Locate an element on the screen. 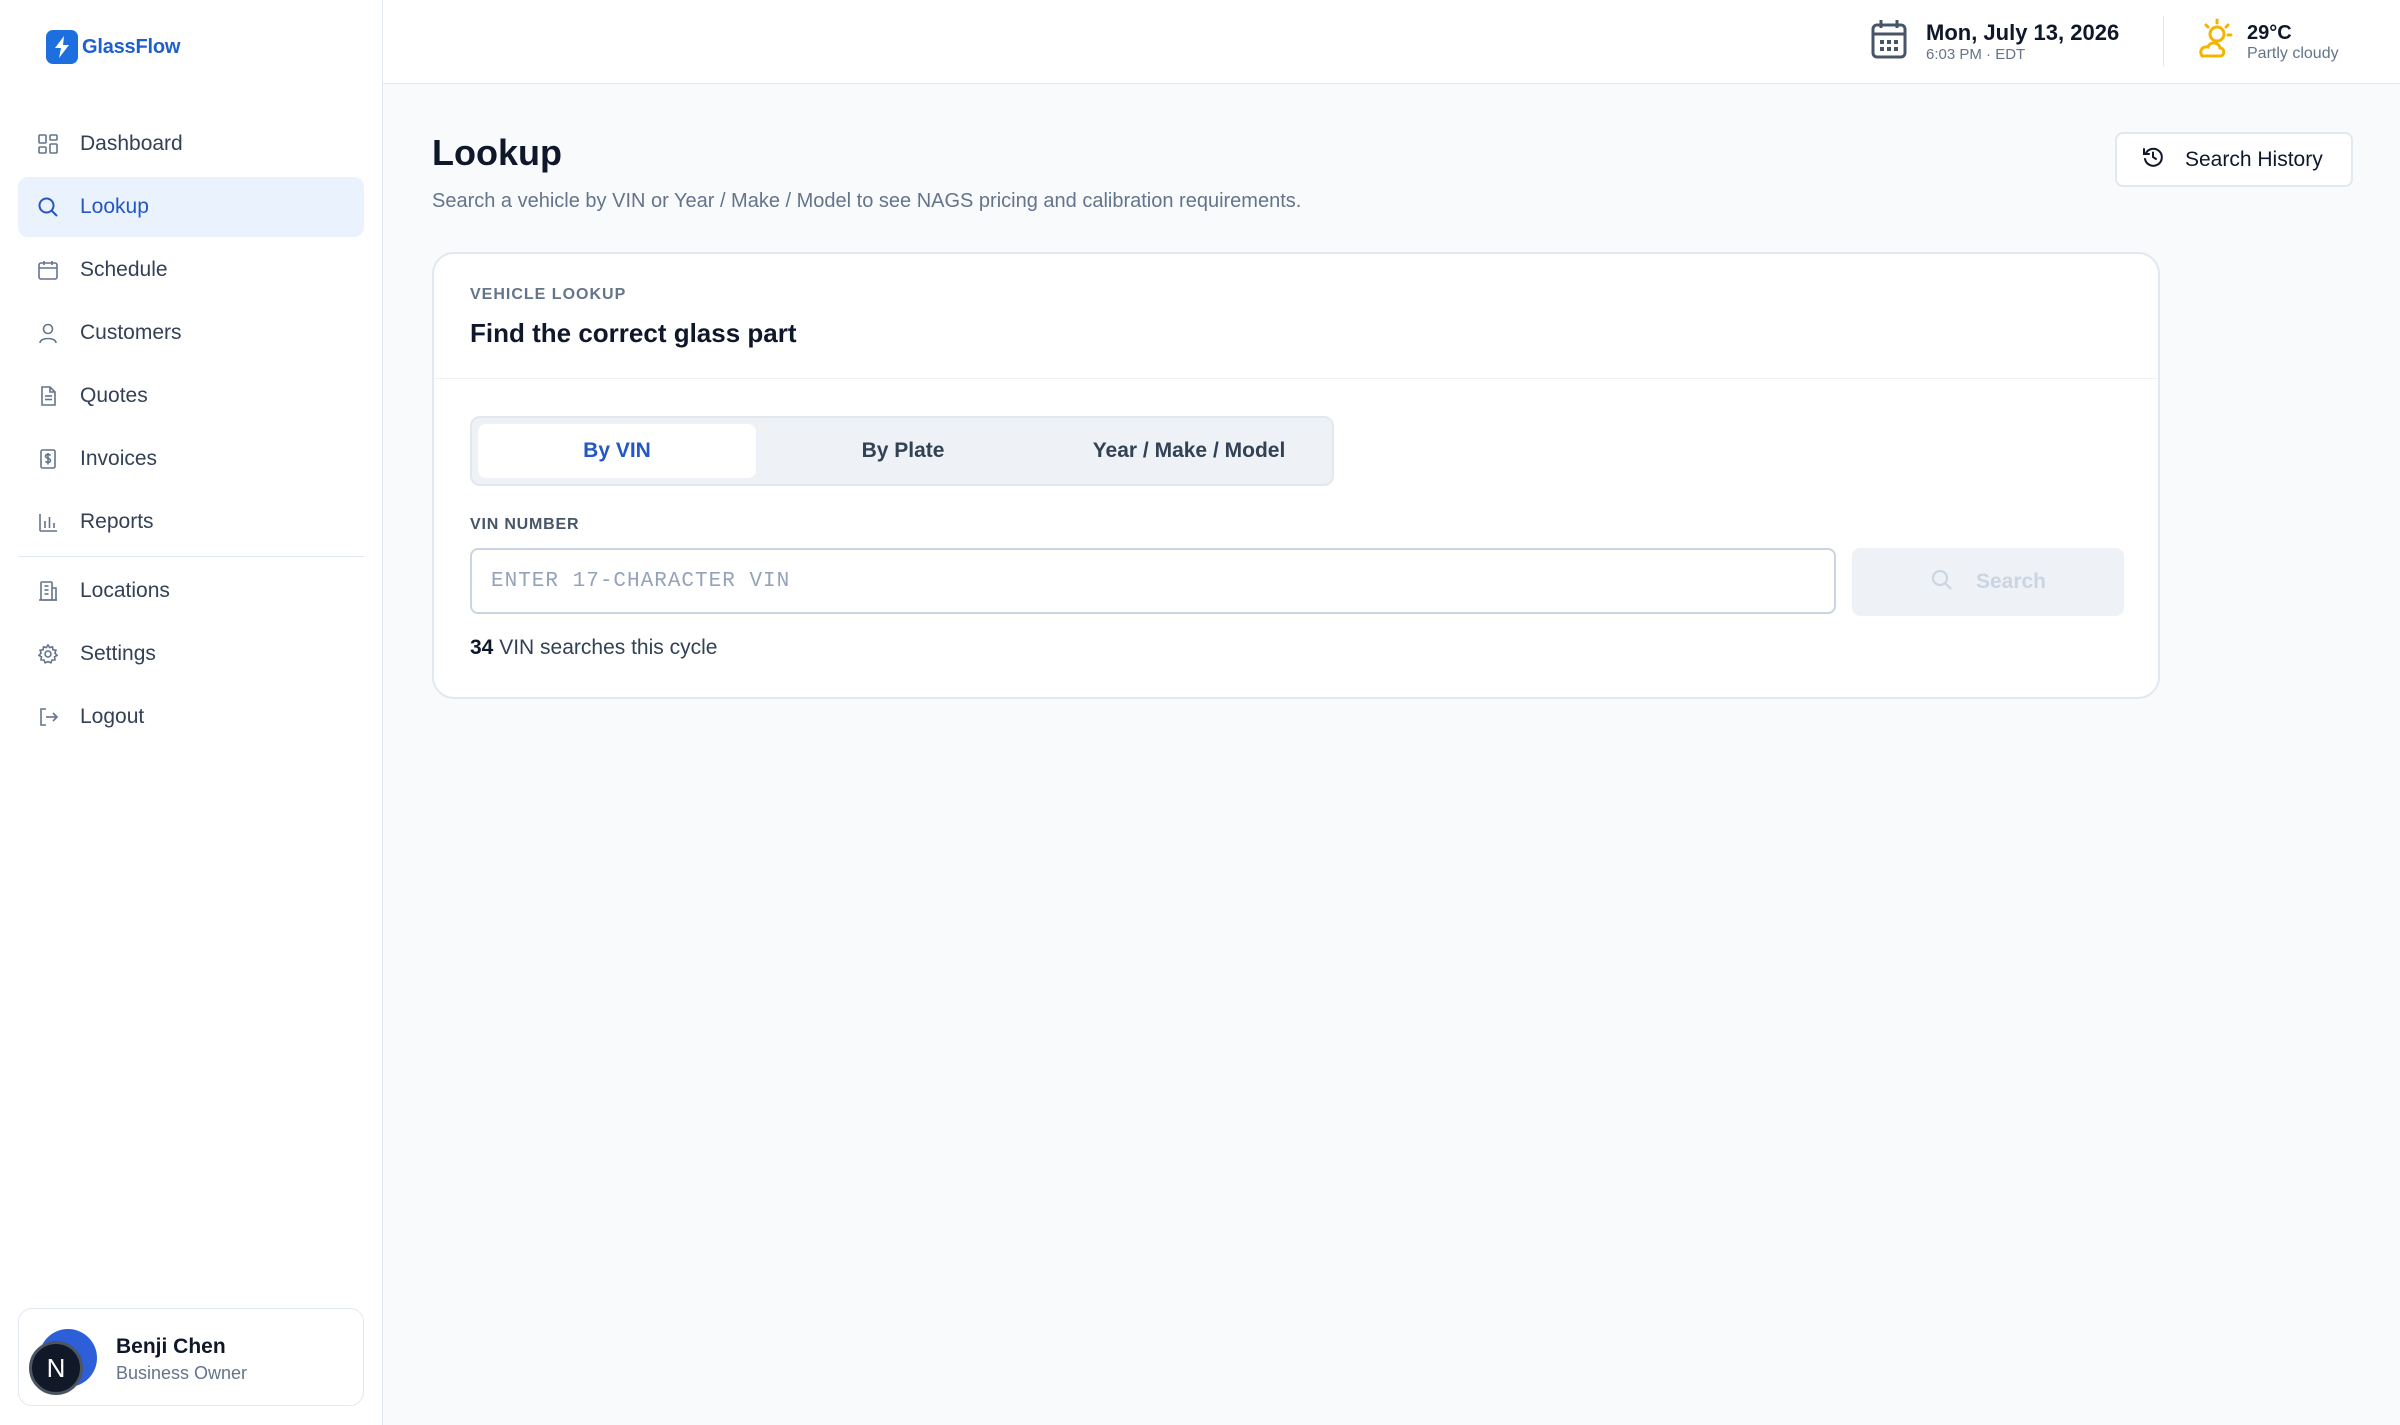 The width and height of the screenshot is (2400, 1425). sidebar-item-dashboard: Dashboard is located at coordinates (191, 144).